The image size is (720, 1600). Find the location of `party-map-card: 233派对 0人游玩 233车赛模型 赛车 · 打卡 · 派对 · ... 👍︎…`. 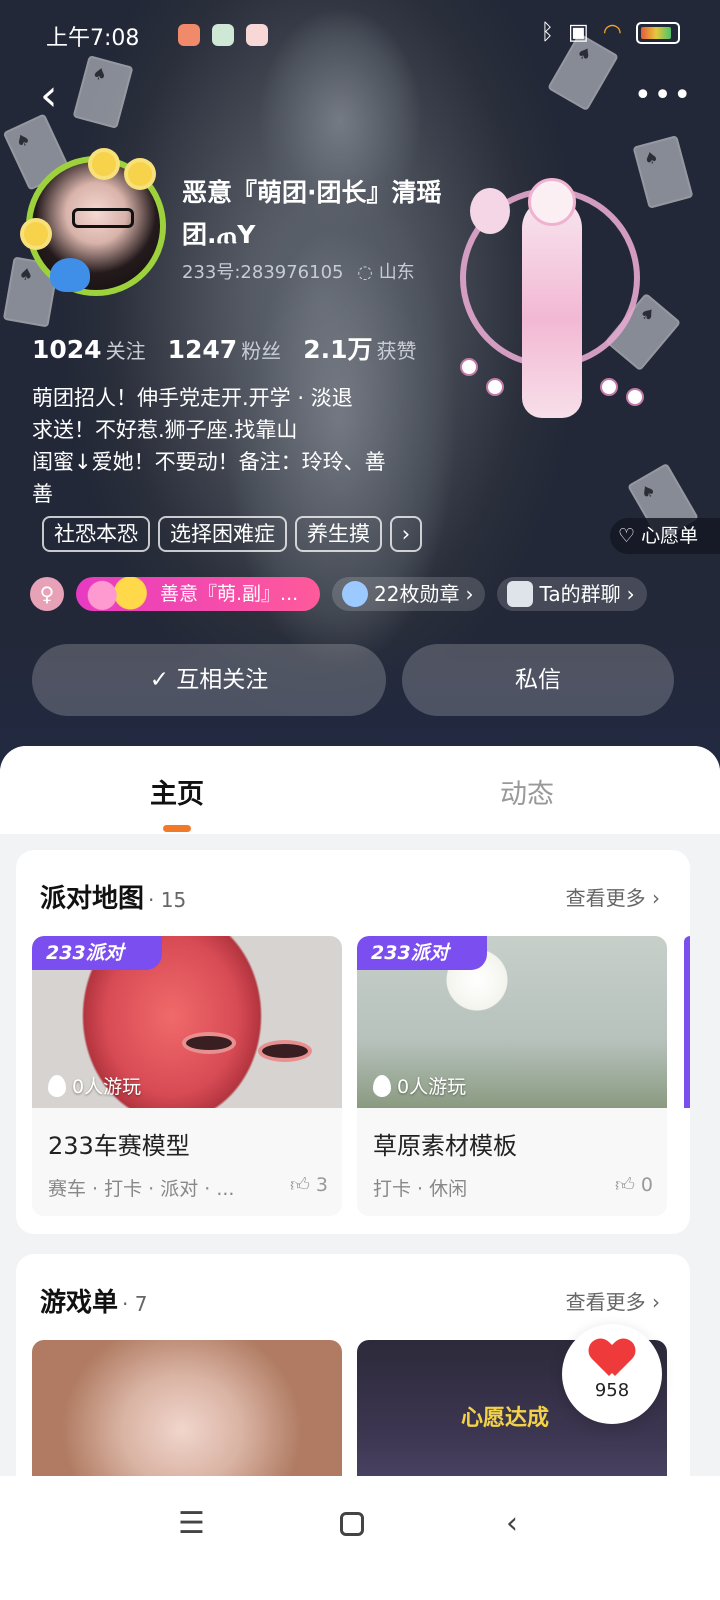

party-map-card: 233派对 0人游玩 233车赛模型 赛车 · 打卡 · 派对 · ... 👍︎… is located at coordinates (187, 1076).